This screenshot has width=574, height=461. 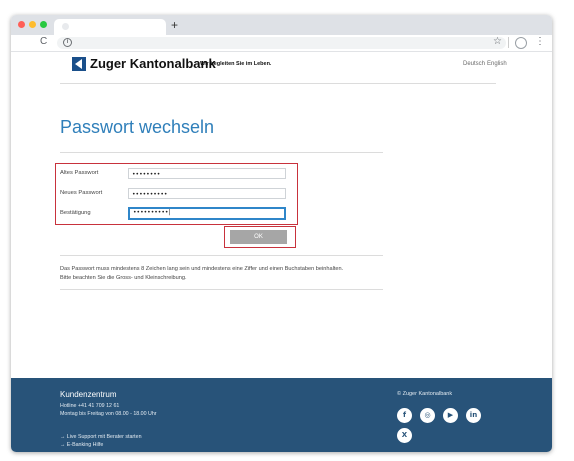 What do you see at coordinates (404, 435) in the screenshot?
I see `x-icon: X` at bounding box center [404, 435].